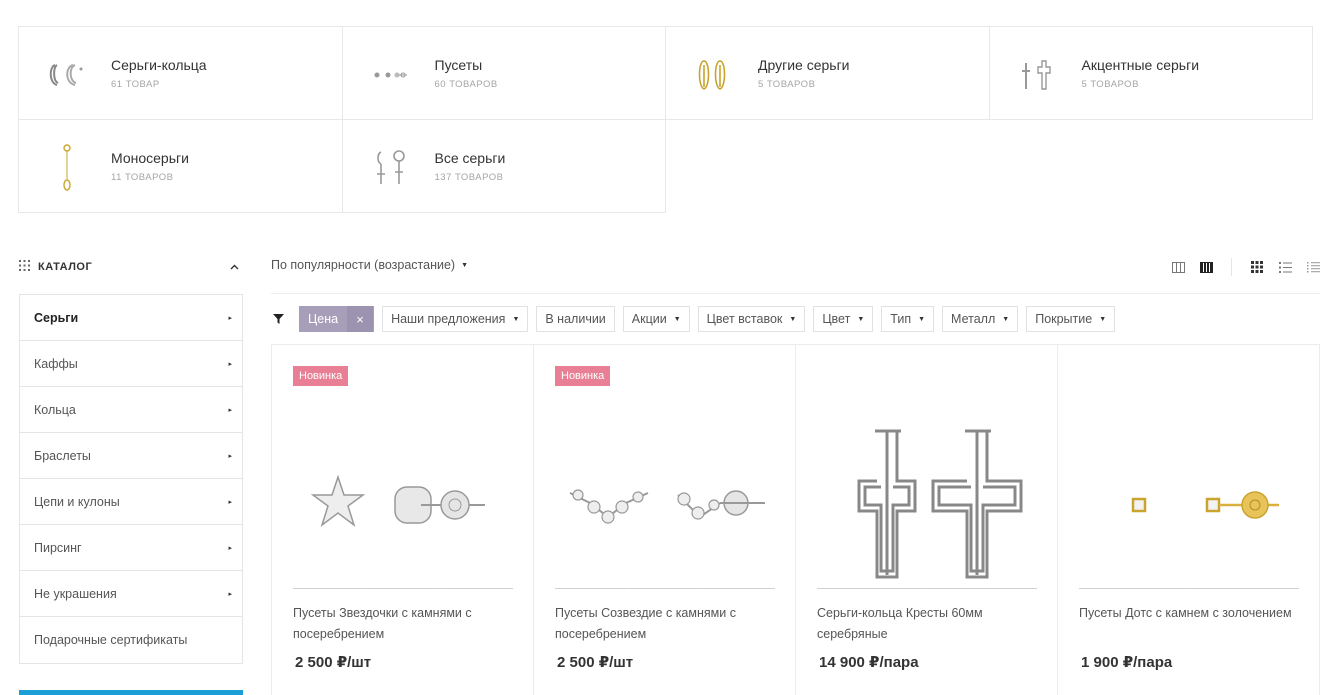 The image size is (1339, 695). Describe the element at coordinates (1285, 267) in the screenshot. I see `list-view-icon` at that location.